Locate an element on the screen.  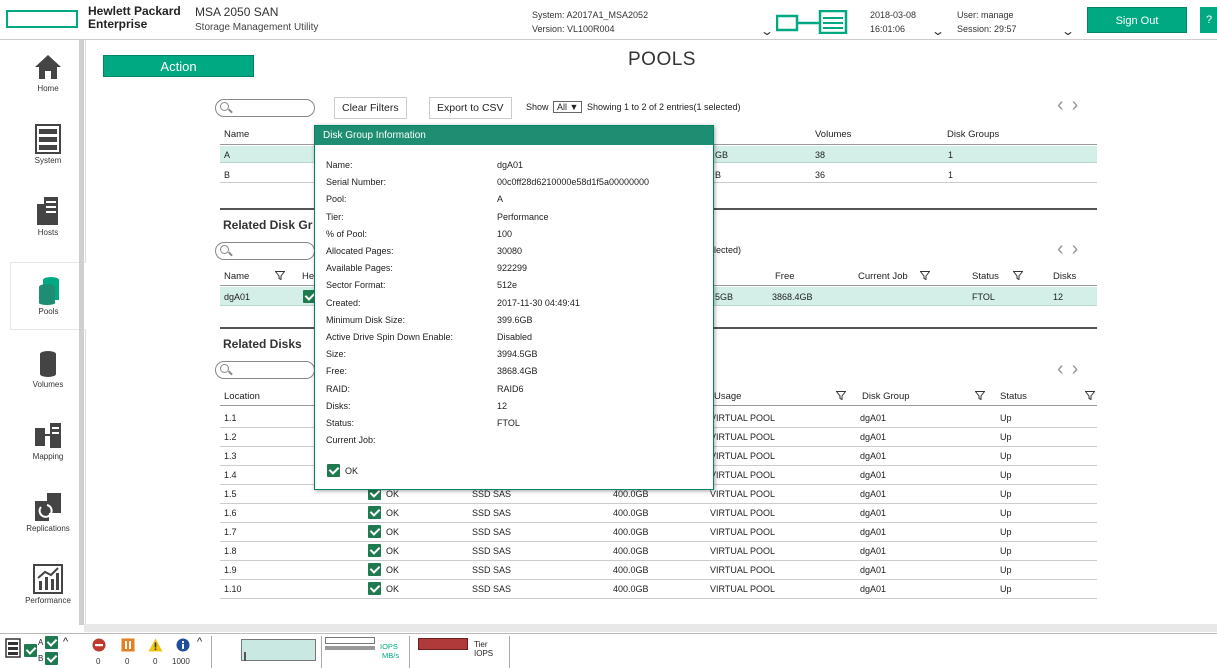
table-row: 1.7 OK SSD SAS 400.0GB VIRTUAL POOL dgA01 Up is located at coordinates (658, 532).